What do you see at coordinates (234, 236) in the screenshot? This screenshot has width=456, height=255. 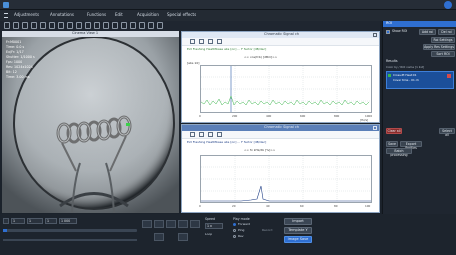 I see `mode-reverse-radio` at bounding box center [234, 236].